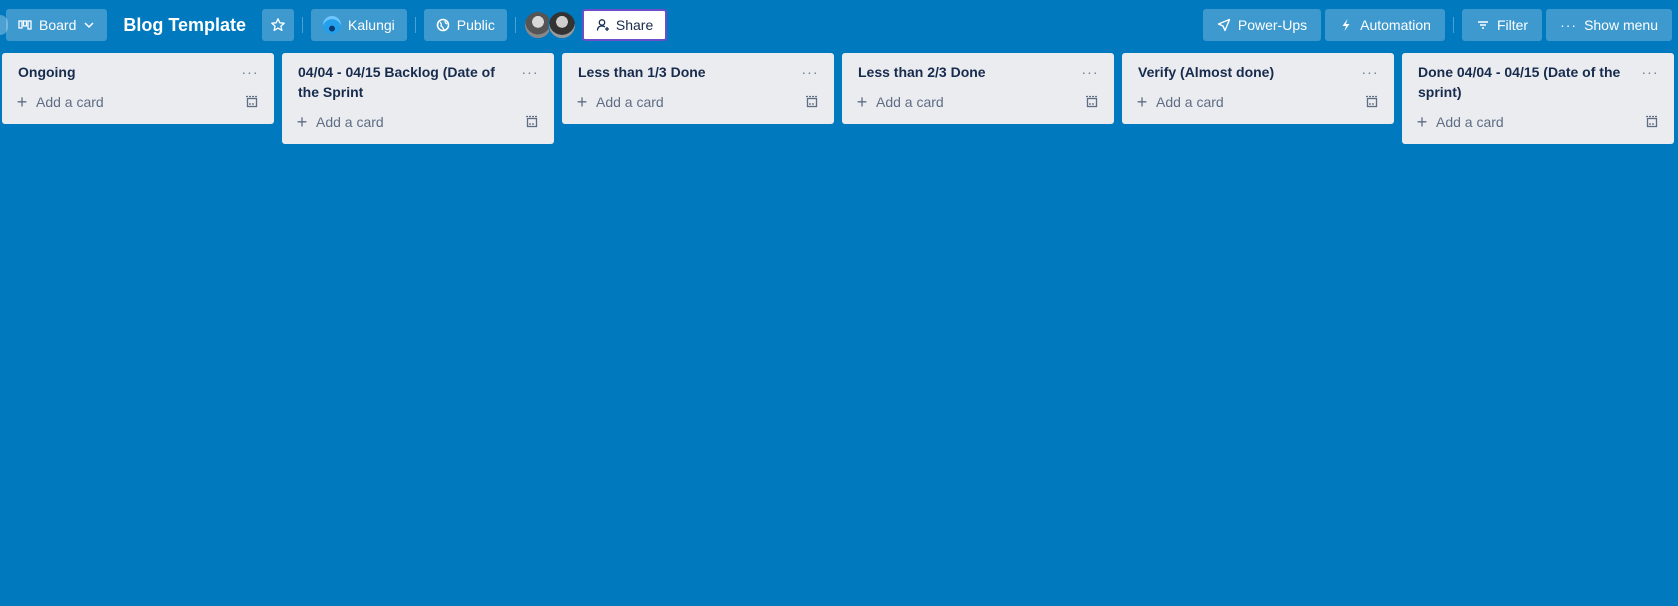 The height and width of the screenshot is (606, 1678). What do you see at coordinates (1346, 25) in the screenshot?
I see `lightning-icon` at bounding box center [1346, 25].